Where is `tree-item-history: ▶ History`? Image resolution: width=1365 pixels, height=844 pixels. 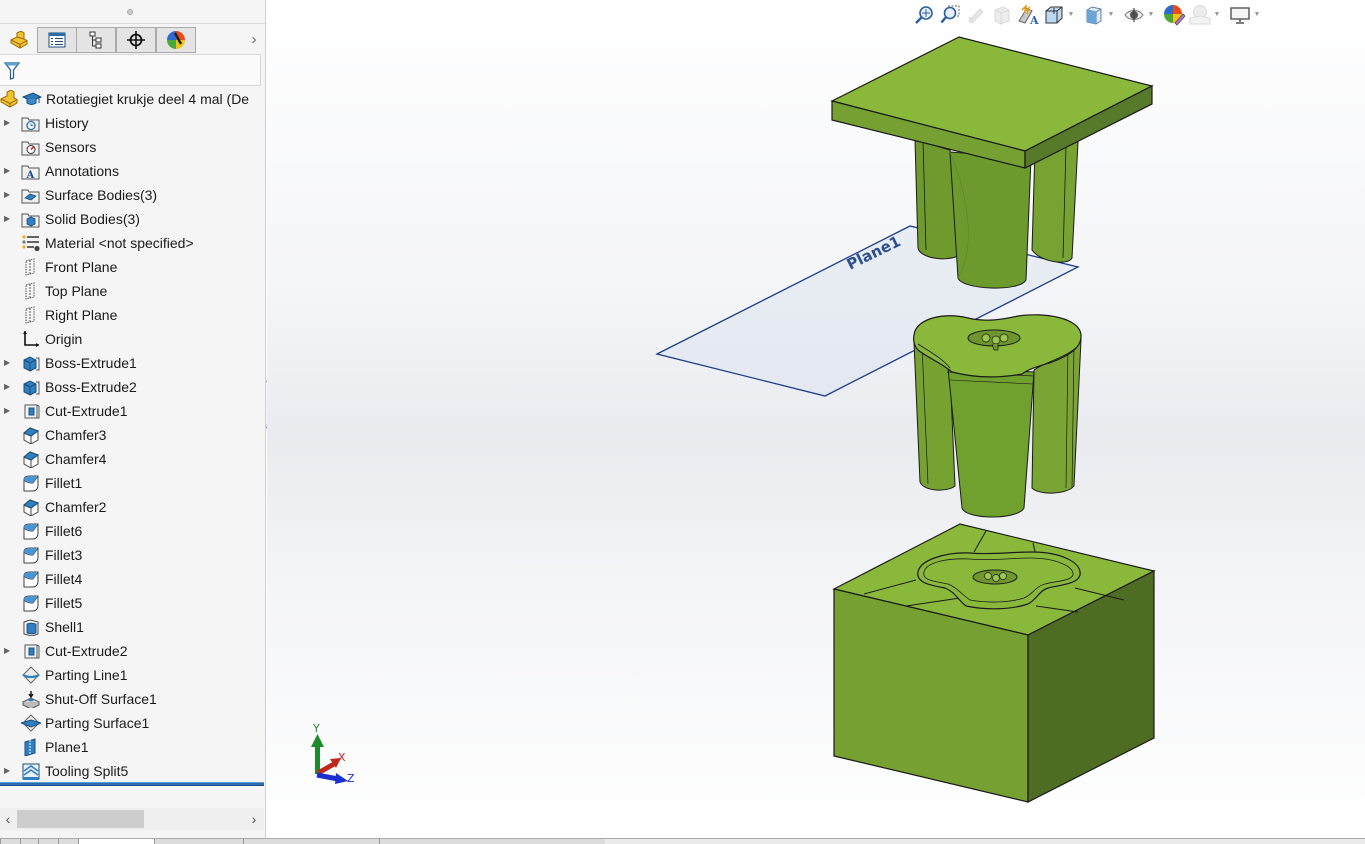 tree-item-history: ▶ History is located at coordinates (133, 123).